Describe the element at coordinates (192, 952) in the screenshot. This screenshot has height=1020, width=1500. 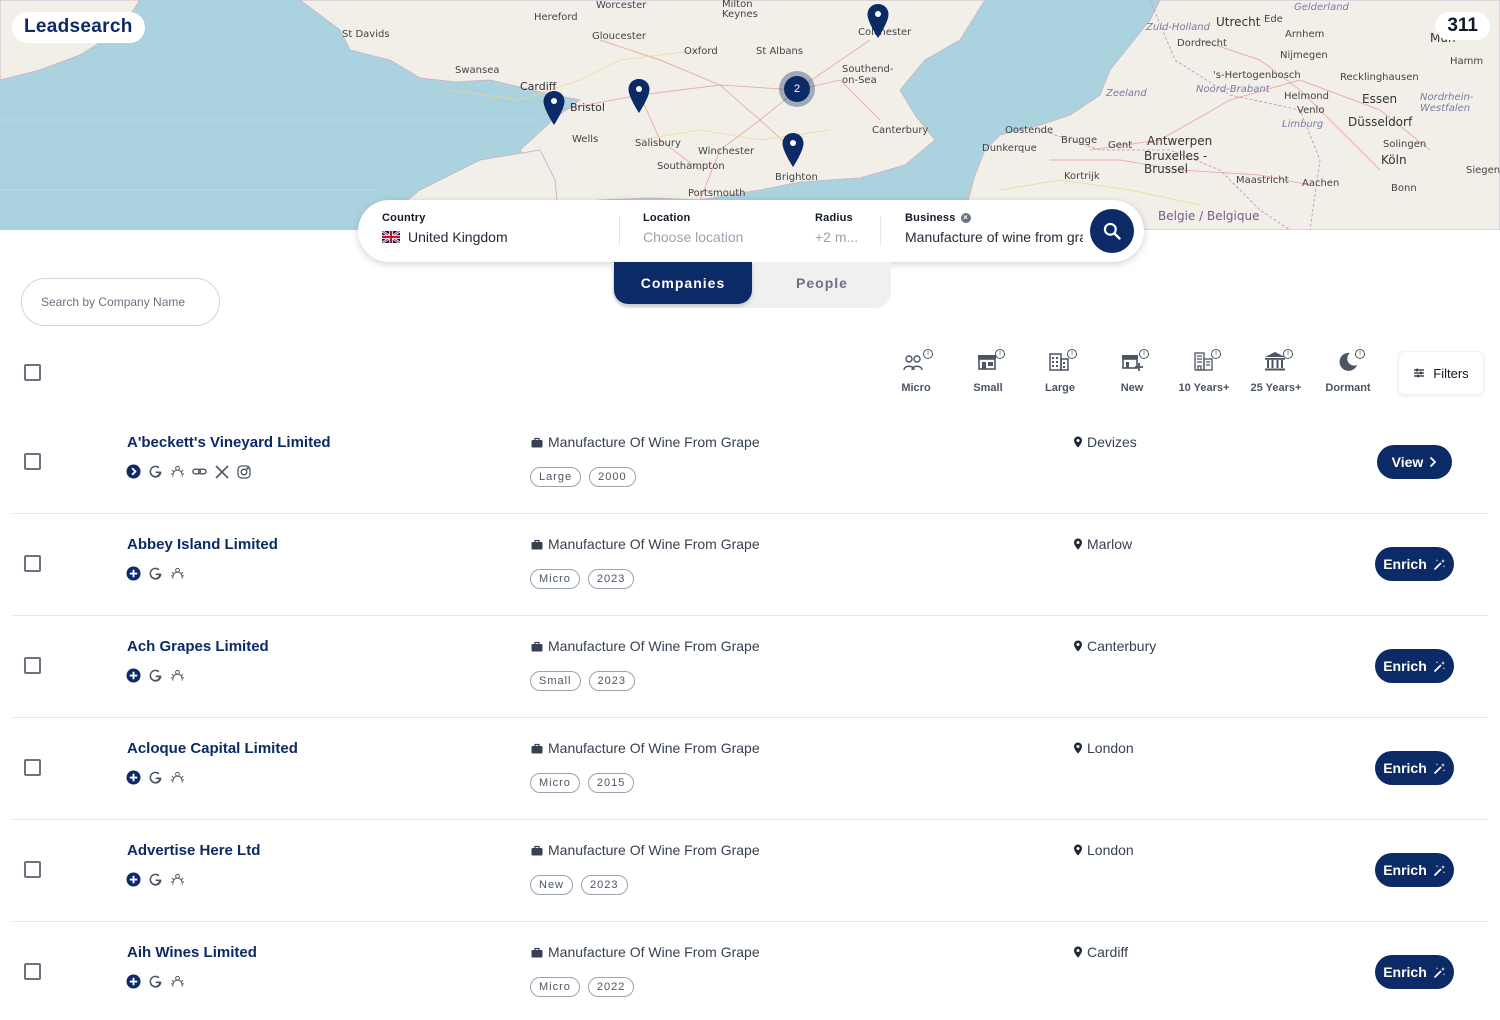
I see `company-name: Aih Wines Limited` at that location.